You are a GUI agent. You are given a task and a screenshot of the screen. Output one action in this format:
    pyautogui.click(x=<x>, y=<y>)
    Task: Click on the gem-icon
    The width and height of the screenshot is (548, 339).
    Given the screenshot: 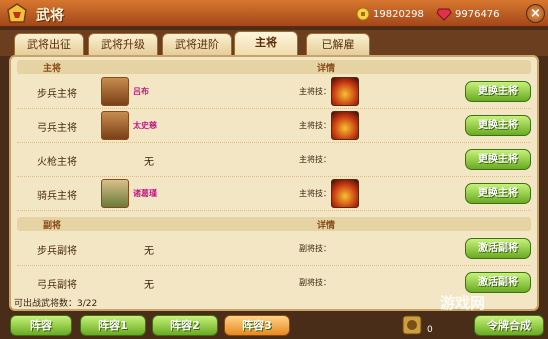 What is the action you would take?
    pyautogui.click(x=444, y=14)
    